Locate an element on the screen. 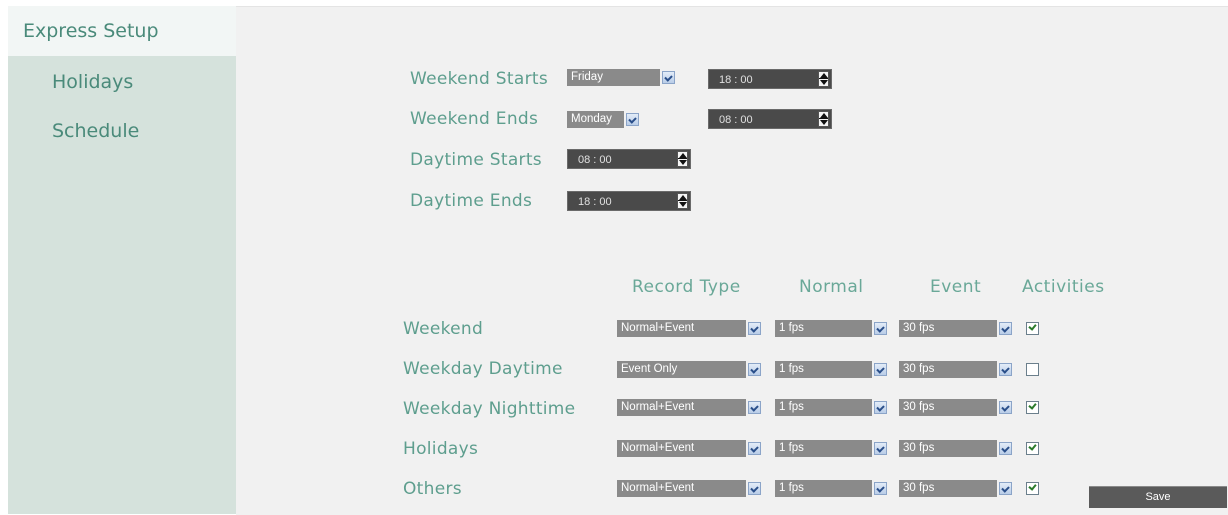  select-value: Monday is located at coordinates (591, 119).